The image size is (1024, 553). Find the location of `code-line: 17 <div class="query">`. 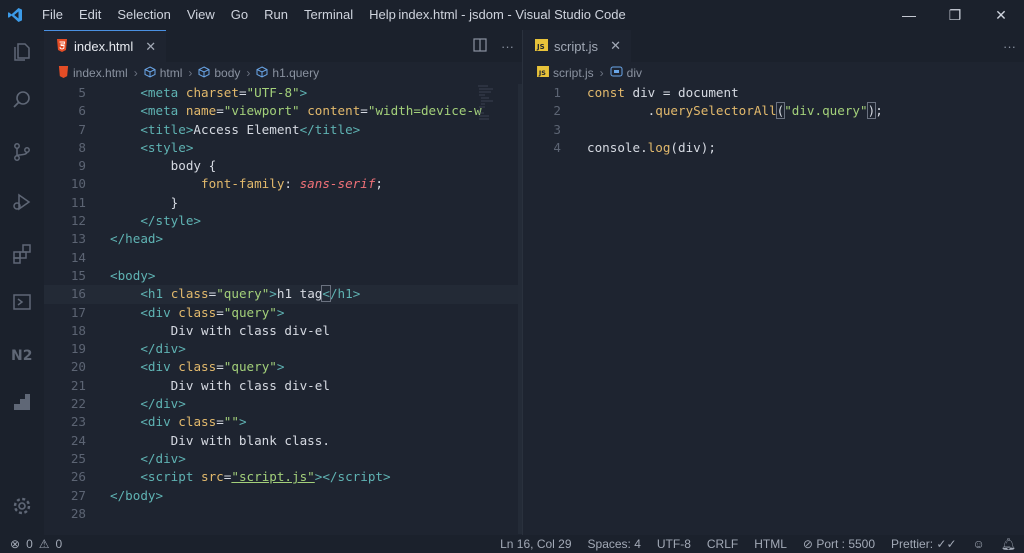

code-line: 17 <div class="query"> is located at coordinates (283, 313).